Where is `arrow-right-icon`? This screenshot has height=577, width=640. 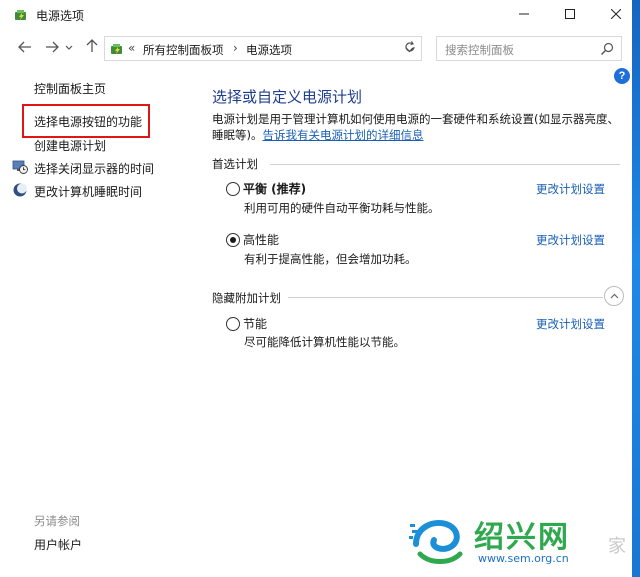
arrow-right-icon is located at coordinates (52, 48).